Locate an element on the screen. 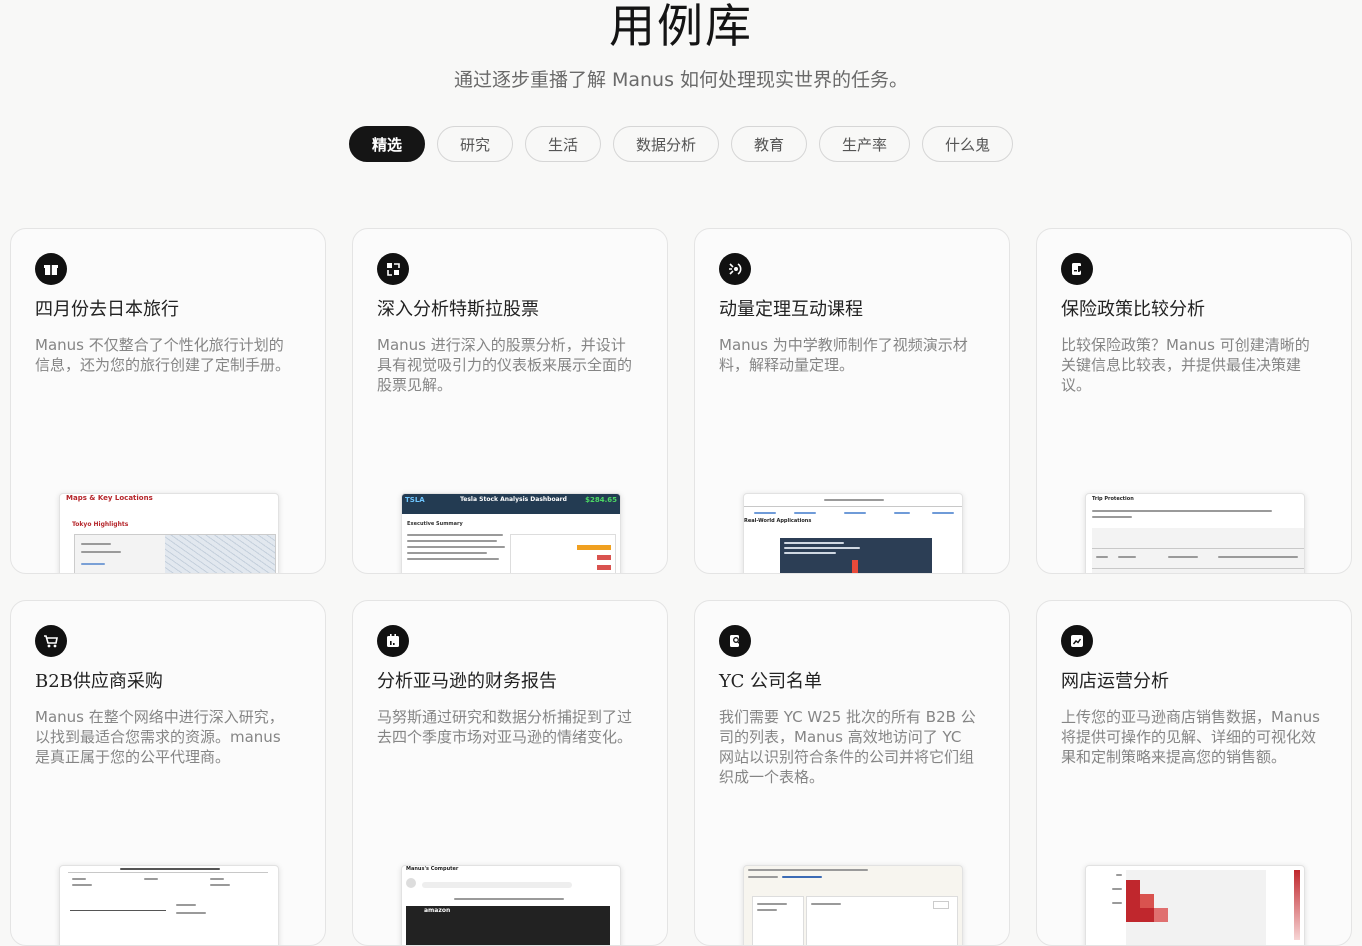 The image size is (1362, 946). card-title: 深入分析特斯拉股票 is located at coordinates (458, 309).